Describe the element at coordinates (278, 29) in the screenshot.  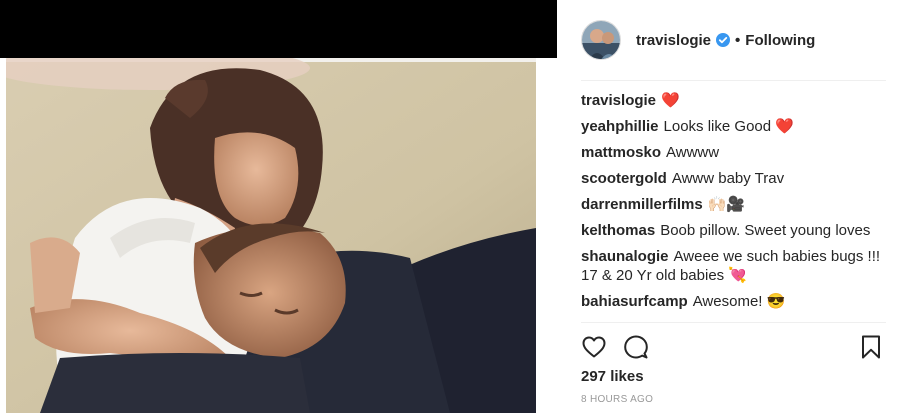
I see `photo-letterbox-bar` at that location.